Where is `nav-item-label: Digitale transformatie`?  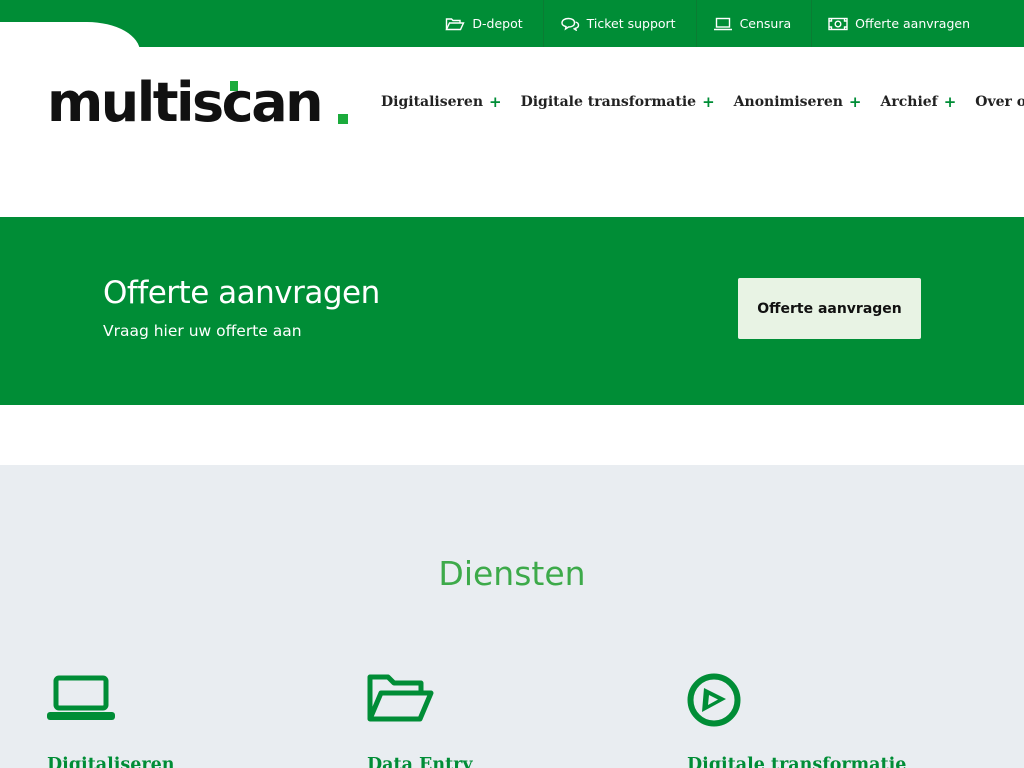
nav-item-label: Digitale transformatie is located at coordinates (608, 102).